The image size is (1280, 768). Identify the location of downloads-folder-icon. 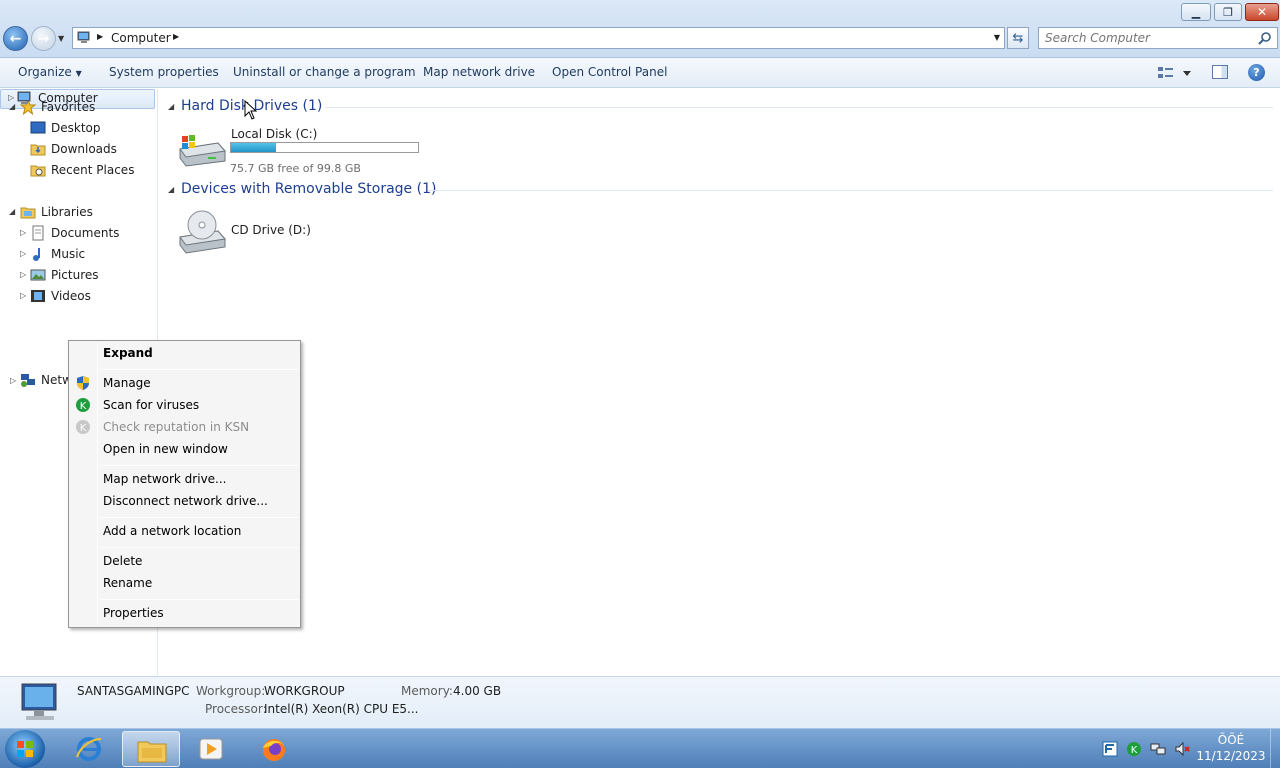
(38, 149).